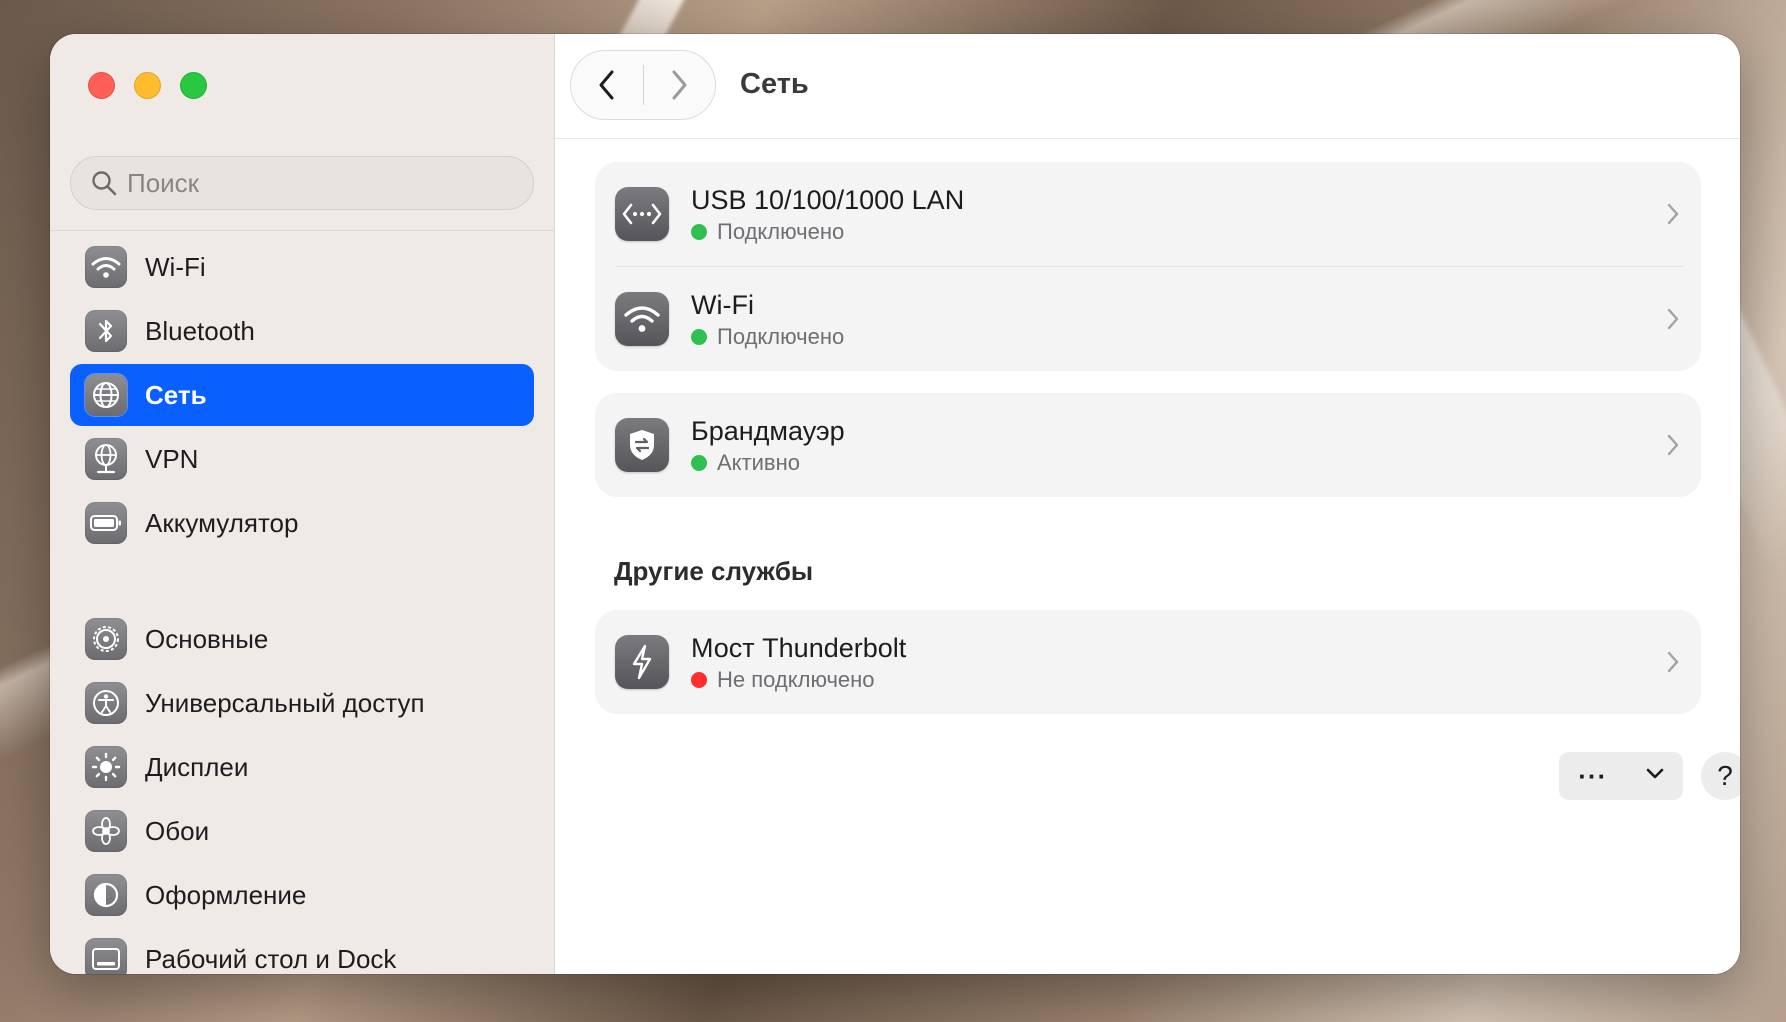 The width and height of the screenshot is (1786, 1022). Describe the element at coordinates (302, 183) in the screenshot. I see `search-field: Поиск` at that location.